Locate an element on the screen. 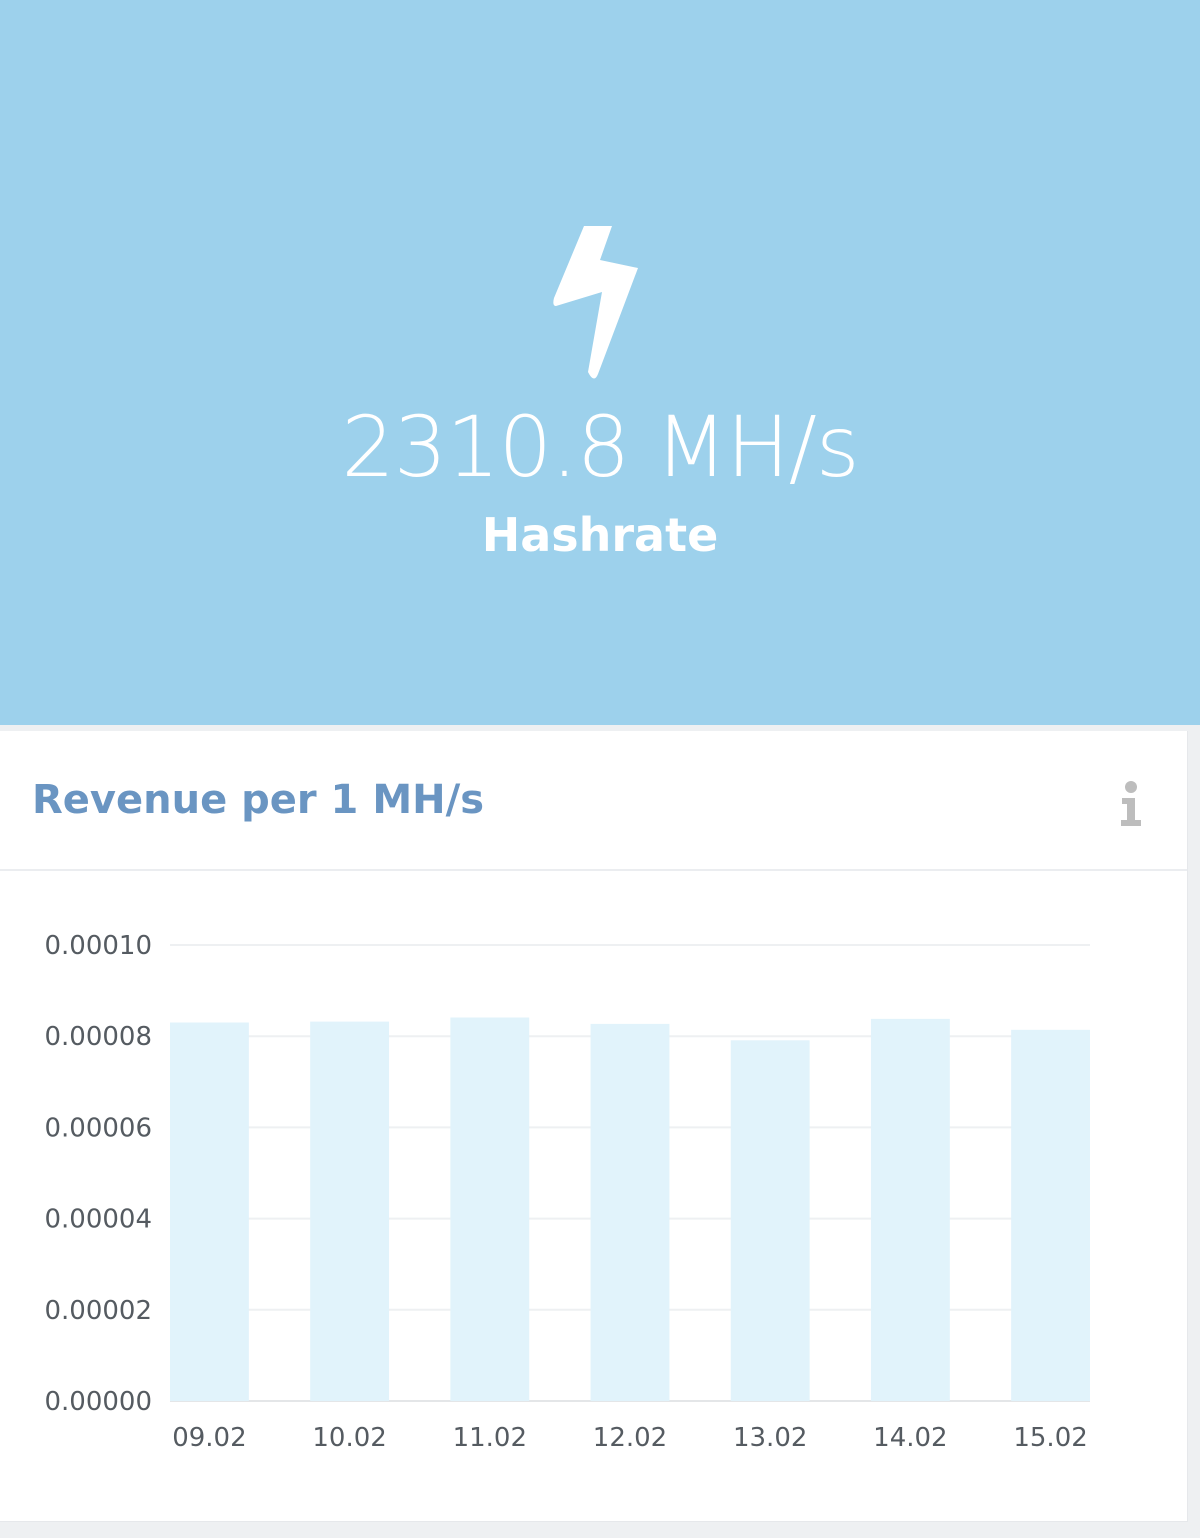 The image size is (1200, 1538). x-tick-label: 14.02 is located at coordinates (910, 1438).